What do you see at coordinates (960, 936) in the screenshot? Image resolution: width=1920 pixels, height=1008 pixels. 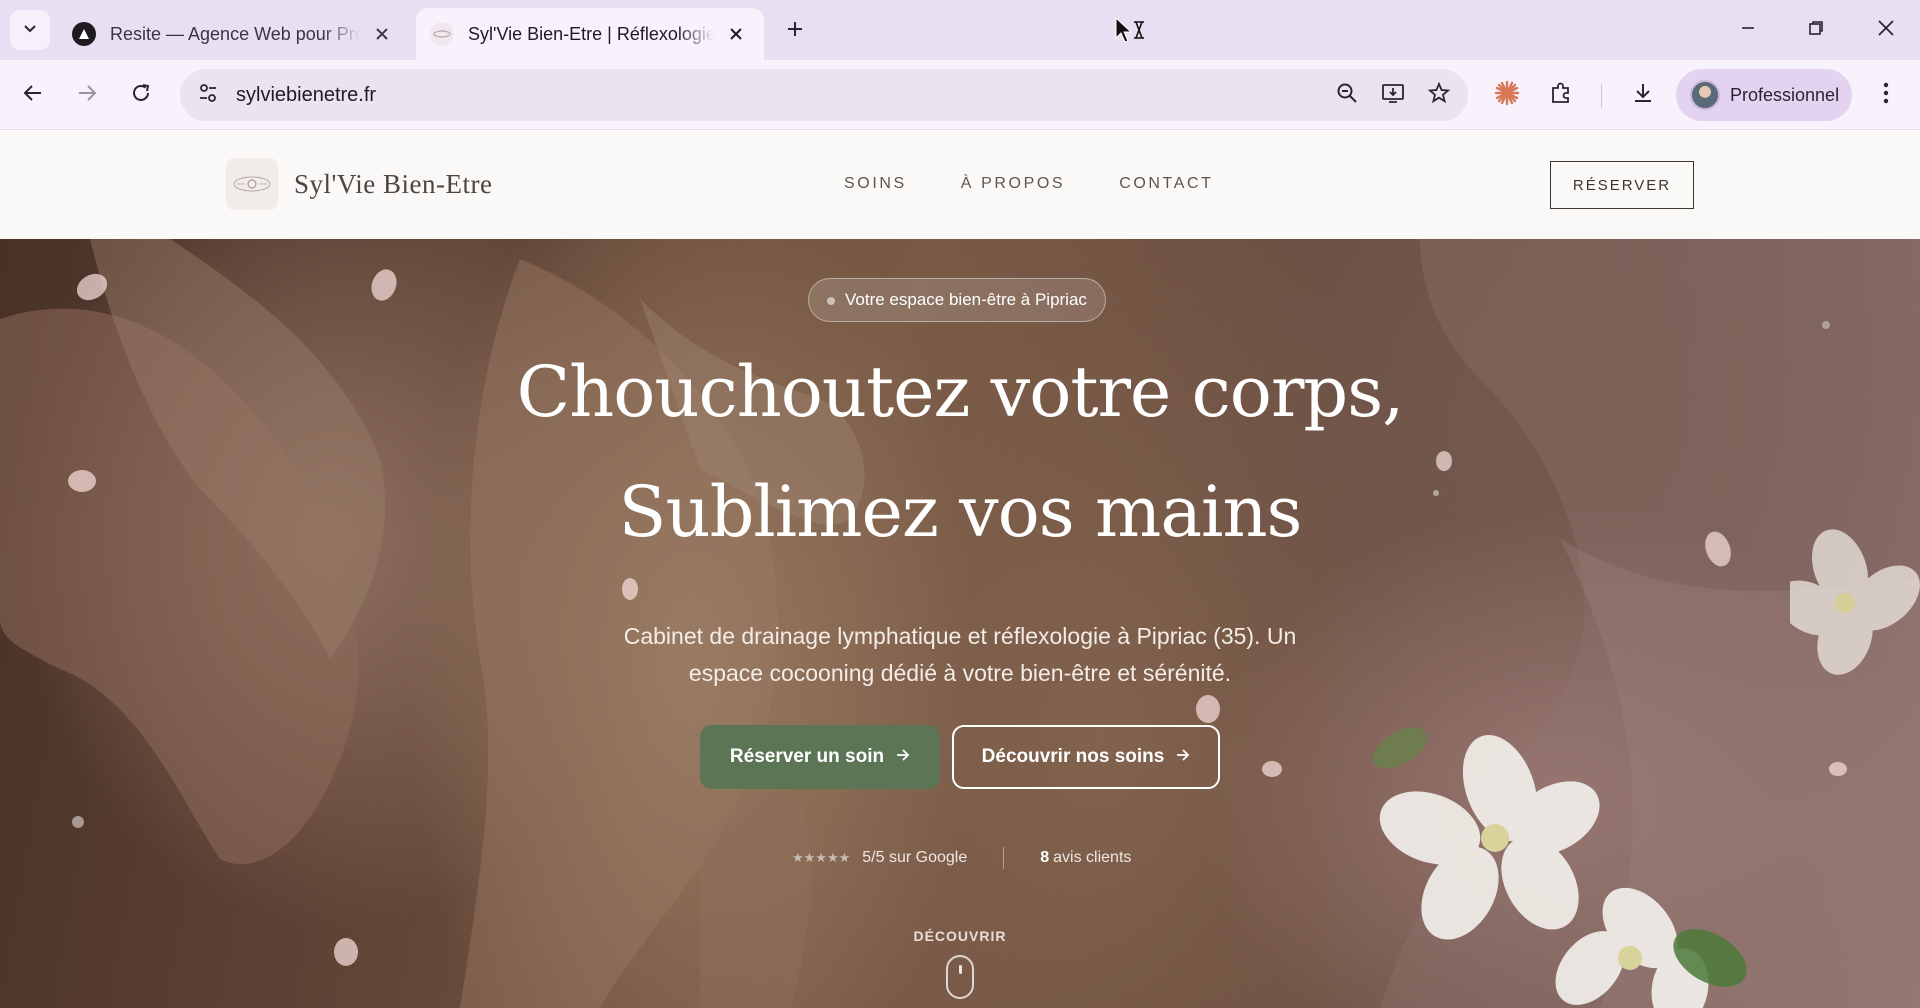 I see `discover-label: DÉCOUVRIR` at bounding box center [960, 936].